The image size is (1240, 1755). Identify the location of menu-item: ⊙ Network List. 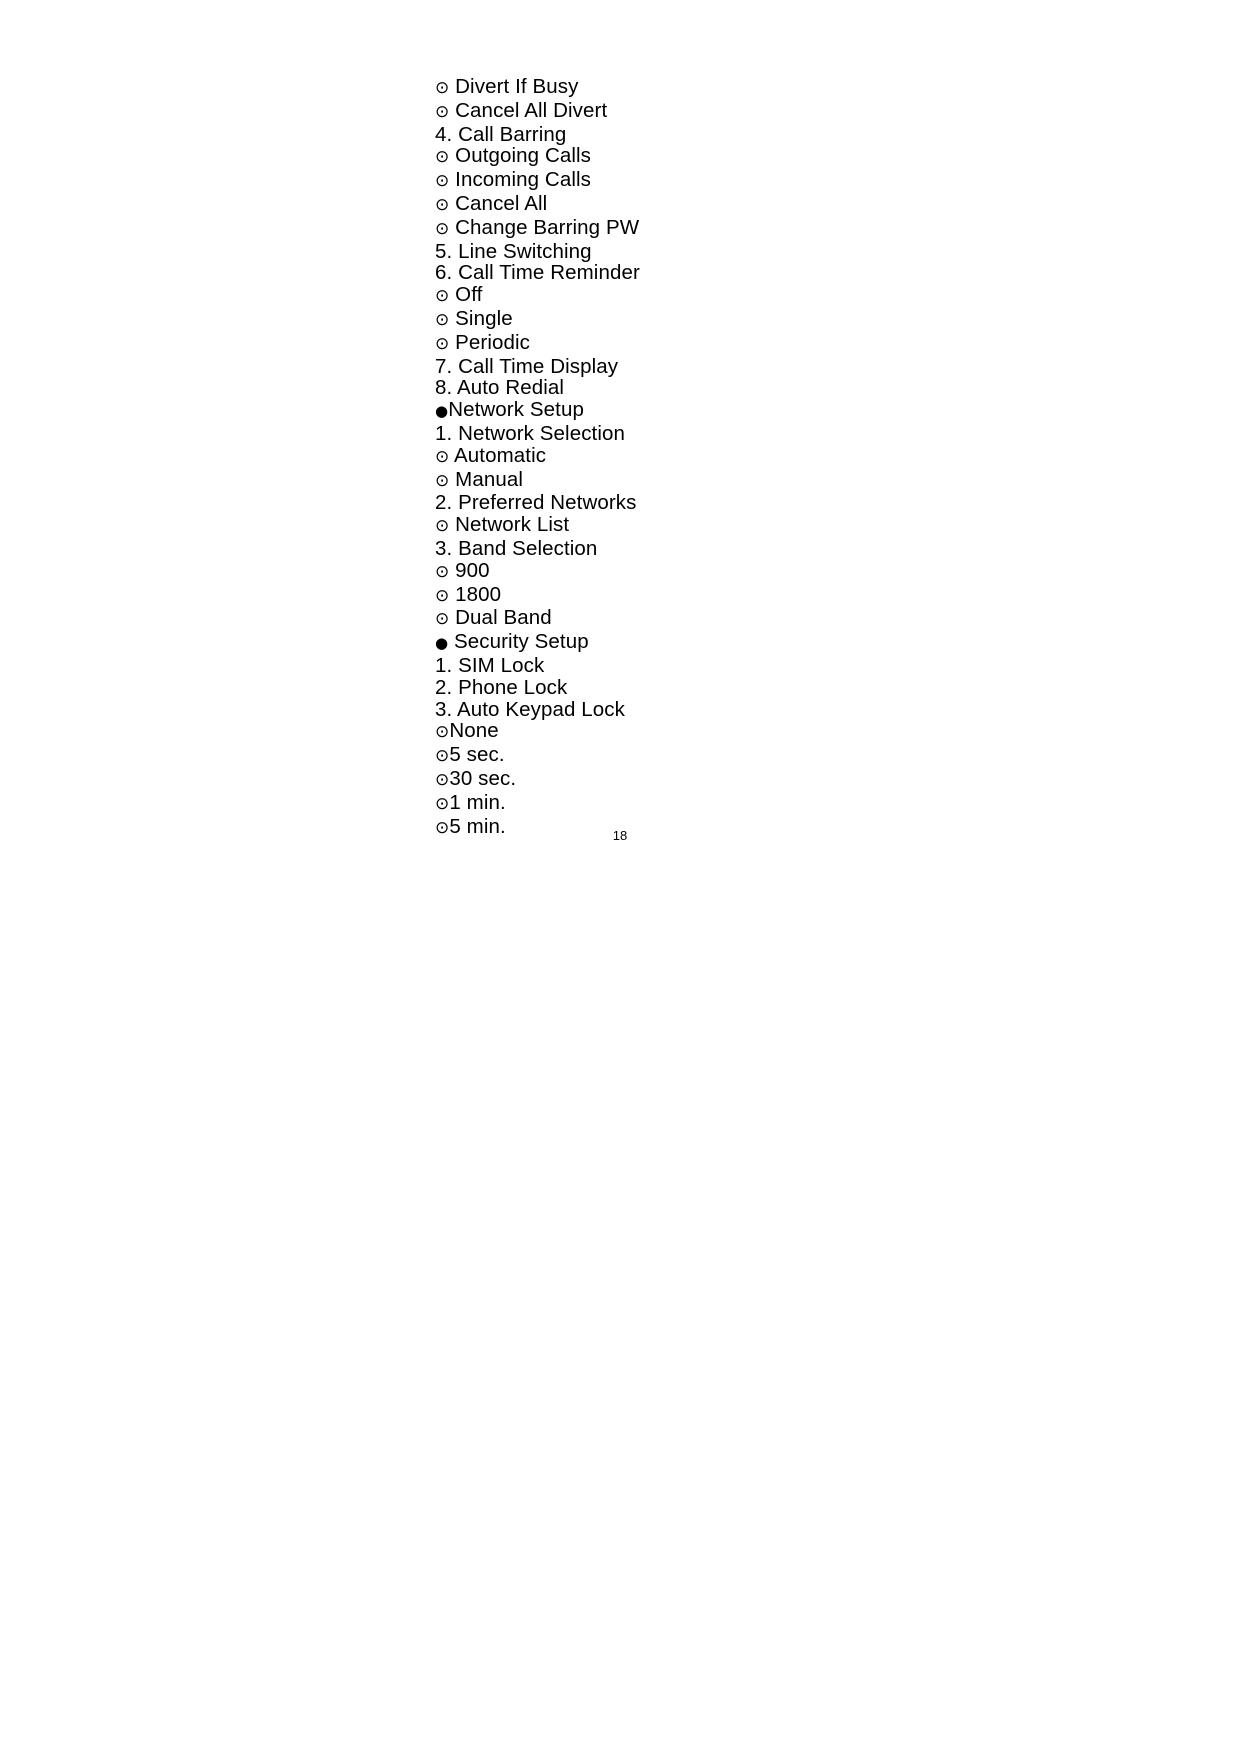
(537, 526).